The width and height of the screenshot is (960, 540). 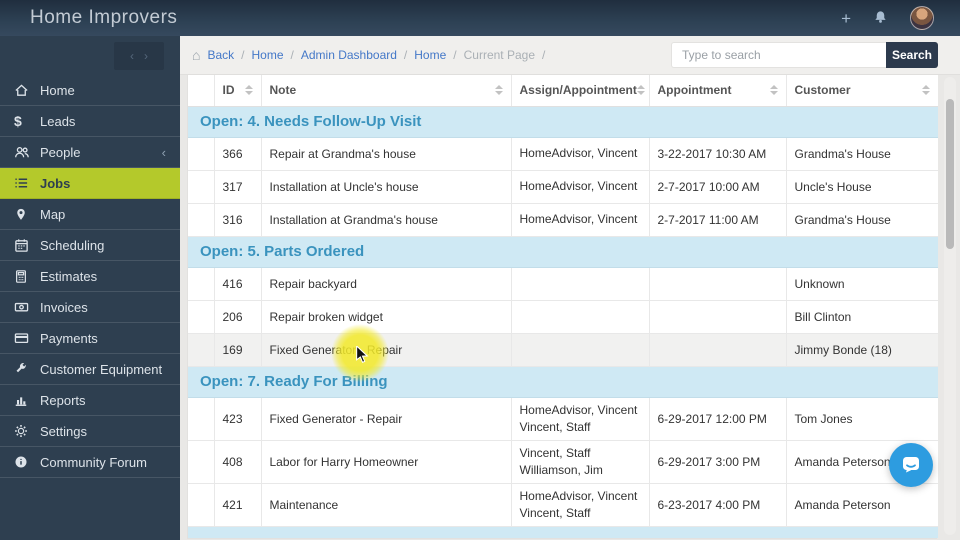 I want to click on sidebar-item-jobs: Jobs, so click(x=90, y=183).